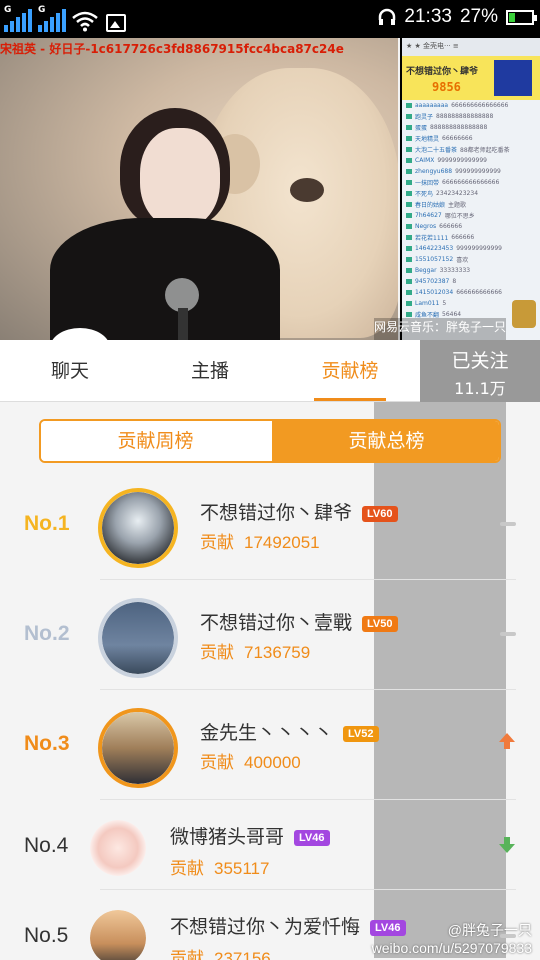 This screenshot has width=540, height=960. I want to click on chat-line: 跑灵子 888888888888888, so click(471, 116).